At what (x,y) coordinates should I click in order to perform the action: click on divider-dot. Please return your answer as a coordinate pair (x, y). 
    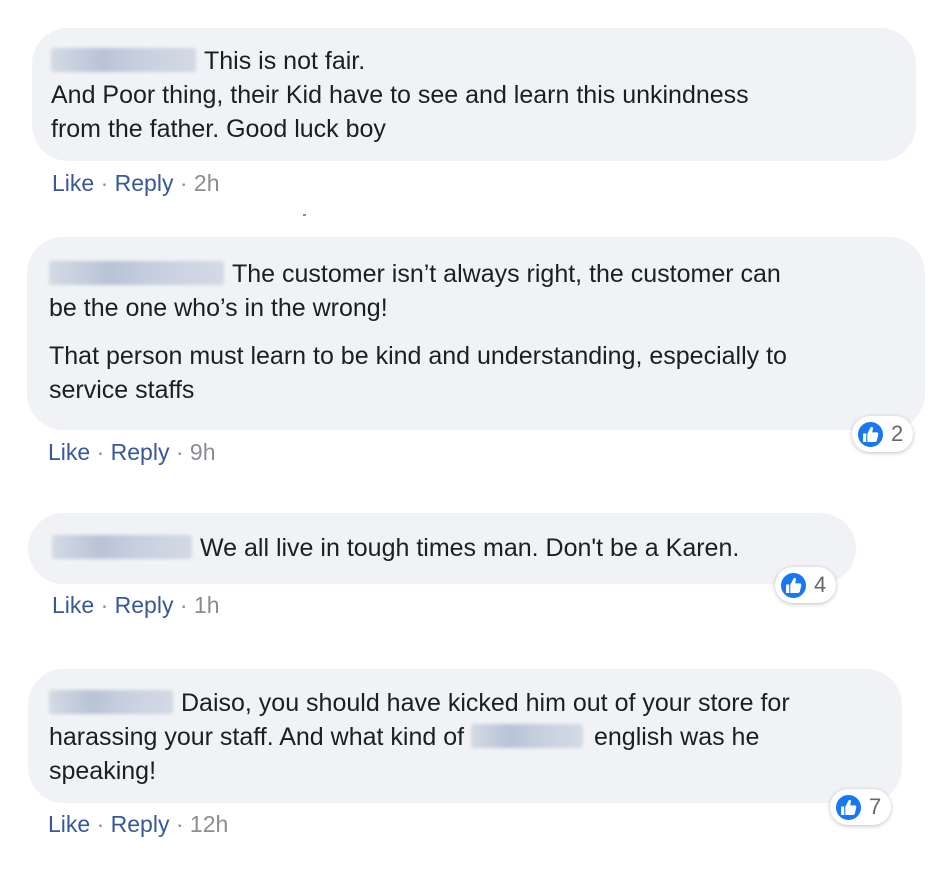
    Looking at the image, I should click on (304, 215).